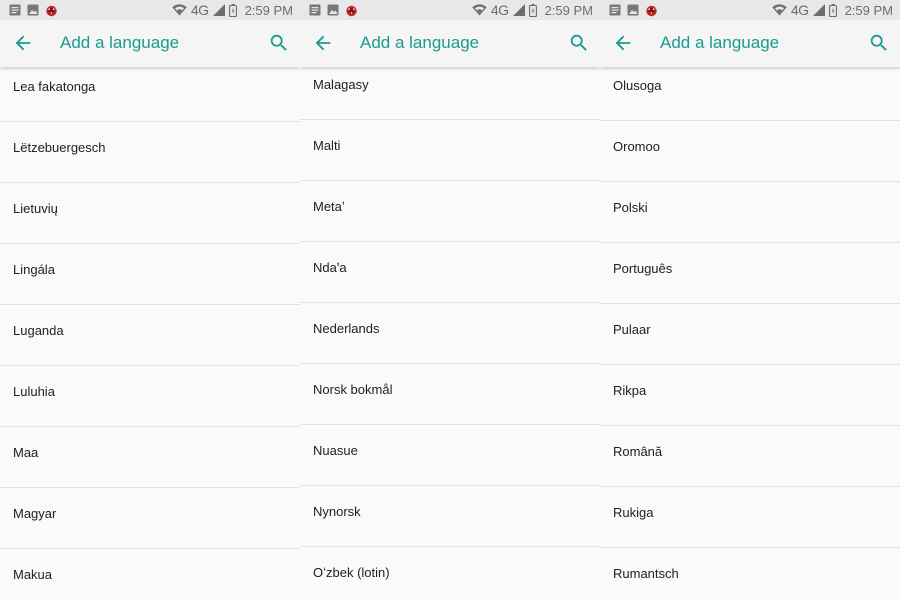 Image resolution: width=900 pixels, height=600 pixels. Describe the element at coordinates (335, 450) in the screenshot. I see `language-name: Nuasue` at that location.